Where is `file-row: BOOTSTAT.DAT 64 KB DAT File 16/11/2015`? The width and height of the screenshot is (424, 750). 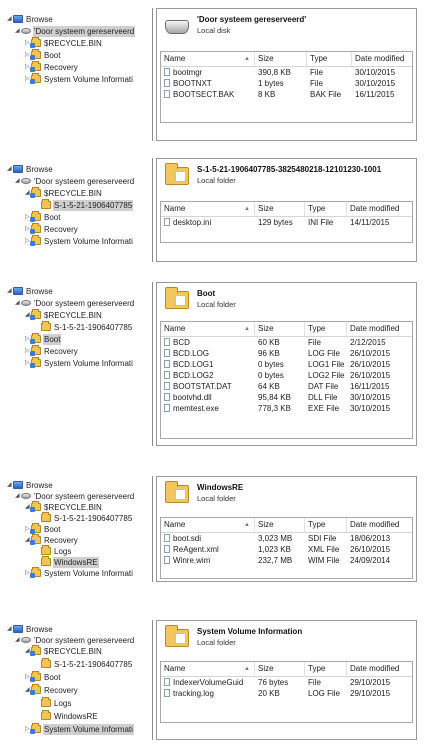
file-row: BOOTSTAT.DAT 64 KB DAT File 16/11/2015 is located at coordinates (286, 386).